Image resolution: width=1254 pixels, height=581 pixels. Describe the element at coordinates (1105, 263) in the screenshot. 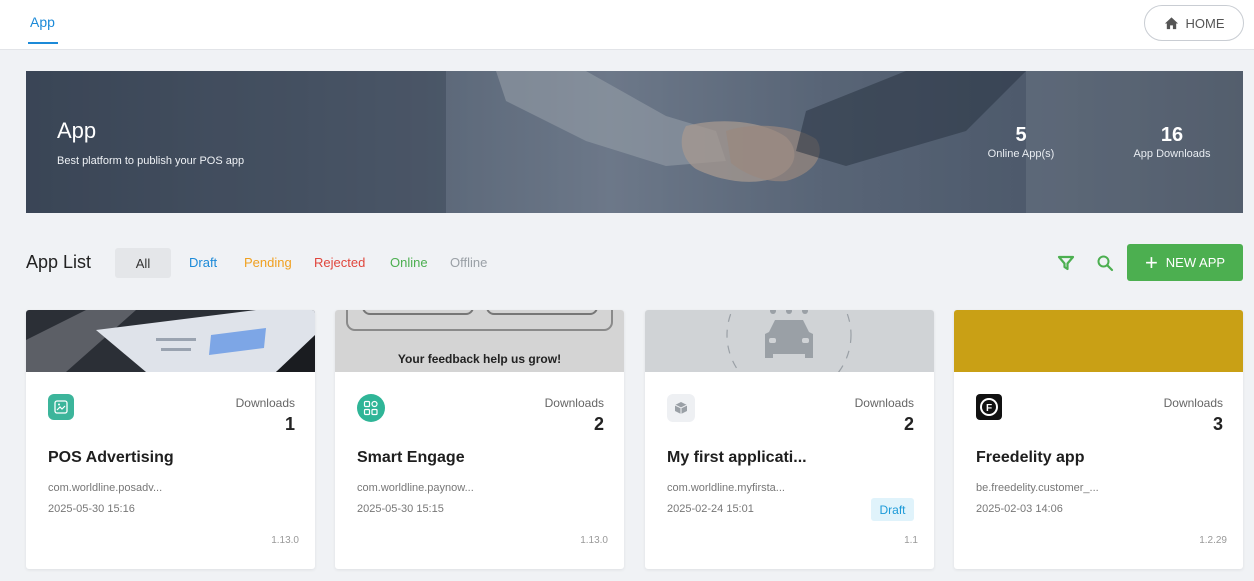

I see `search-icon` at that location.